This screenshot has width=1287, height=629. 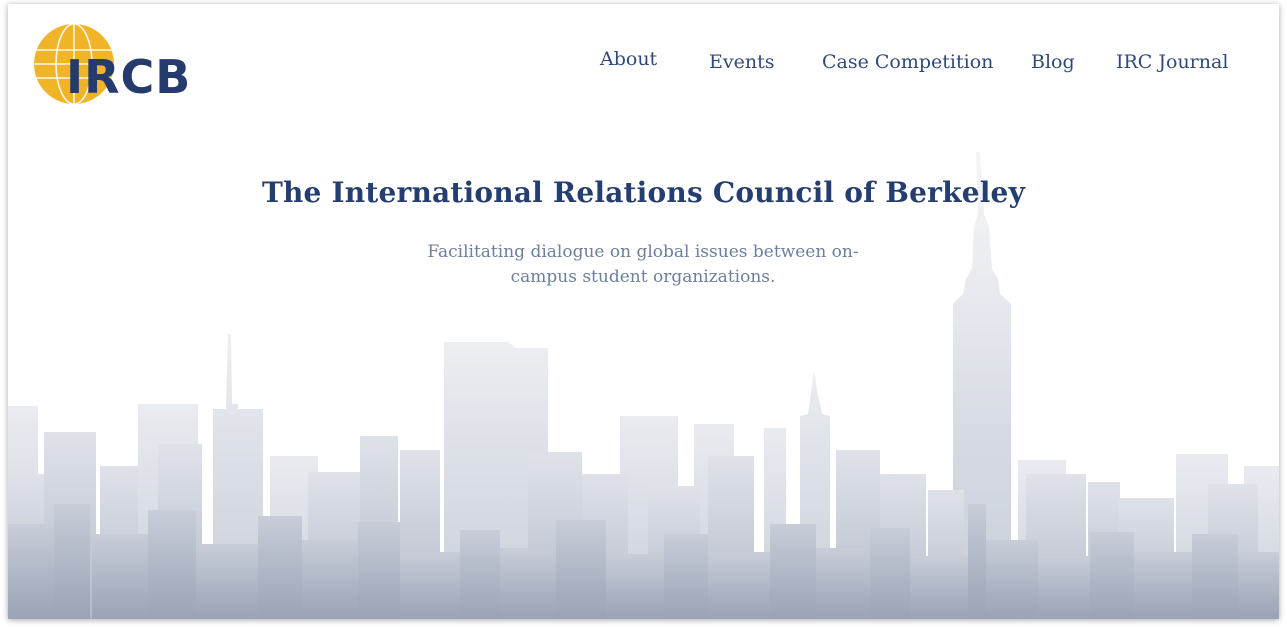 What do you see at coordinates (628, 59) in the screenshot?
I see `nav-item-about: About` at bounding box center [628, 59].